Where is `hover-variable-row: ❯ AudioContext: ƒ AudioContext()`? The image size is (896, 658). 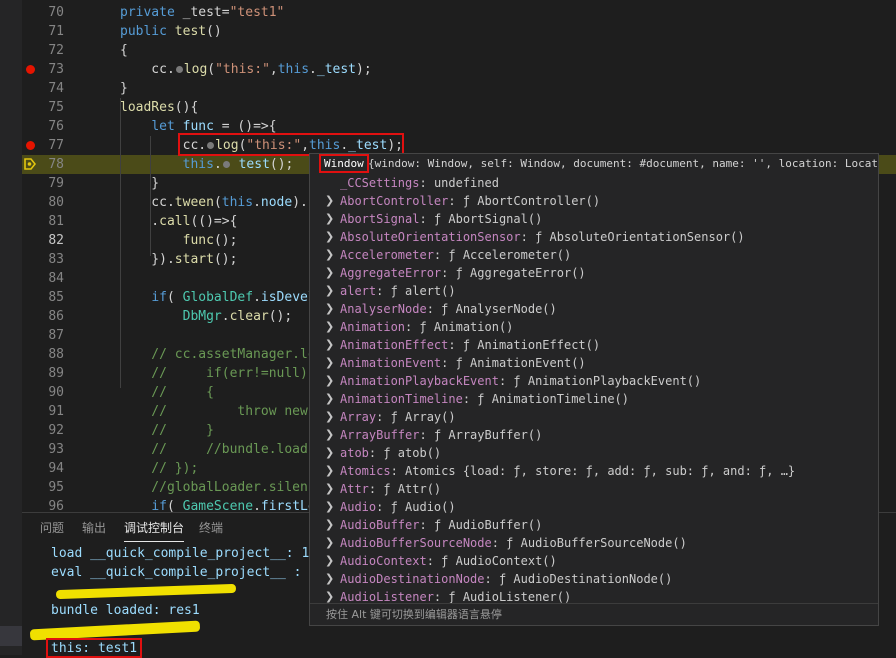 hover-variable-row: ❯ AudioContext: ƒ AudioContext() is located at coordinates (594, 561).